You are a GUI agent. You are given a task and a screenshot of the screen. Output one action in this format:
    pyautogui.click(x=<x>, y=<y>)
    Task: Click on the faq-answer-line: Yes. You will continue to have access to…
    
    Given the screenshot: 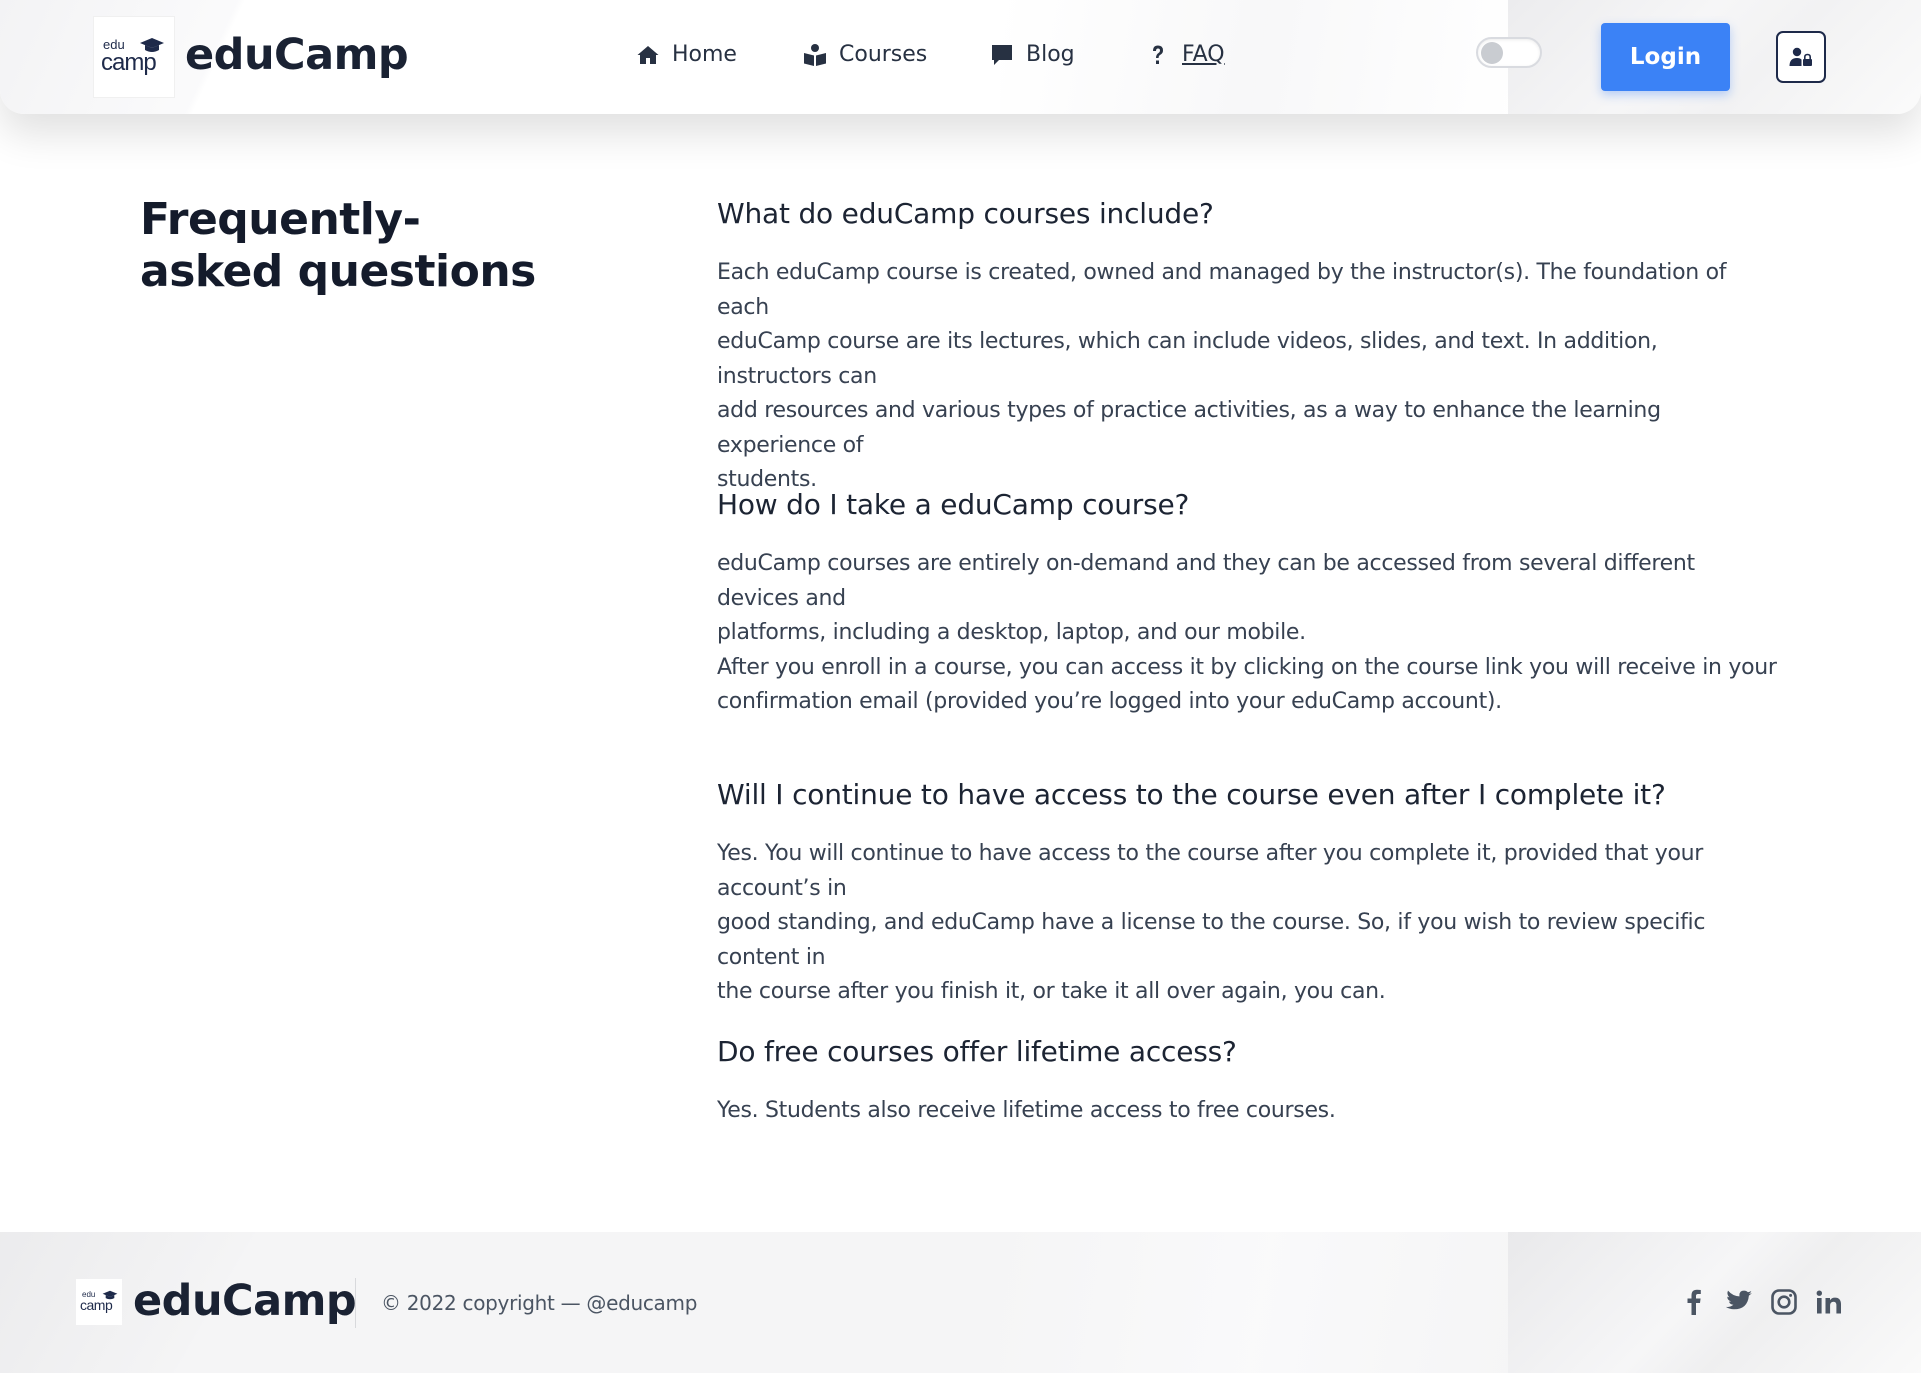 What is the action you would take?
    pyautogui.click(x=1210, y=871)
    